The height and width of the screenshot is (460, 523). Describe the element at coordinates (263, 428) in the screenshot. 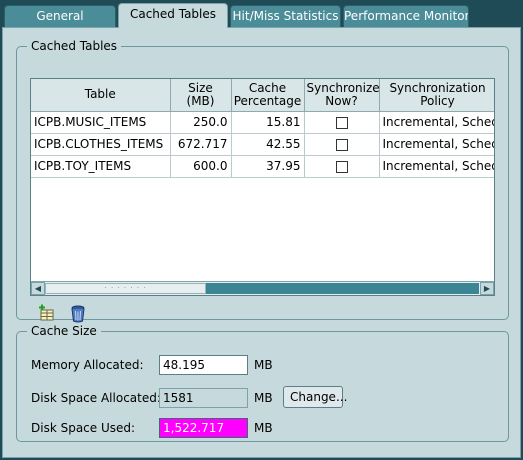

I see `disk-used-unit: MB` at that location.